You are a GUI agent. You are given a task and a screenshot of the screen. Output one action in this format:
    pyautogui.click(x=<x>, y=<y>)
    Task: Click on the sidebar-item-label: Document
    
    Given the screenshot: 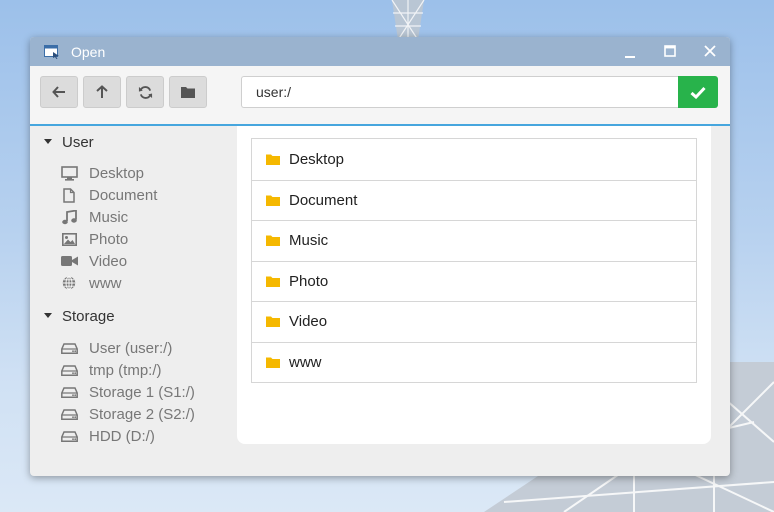 What is the action you would take?
    pyautogui.click(x=123, y=195)
    